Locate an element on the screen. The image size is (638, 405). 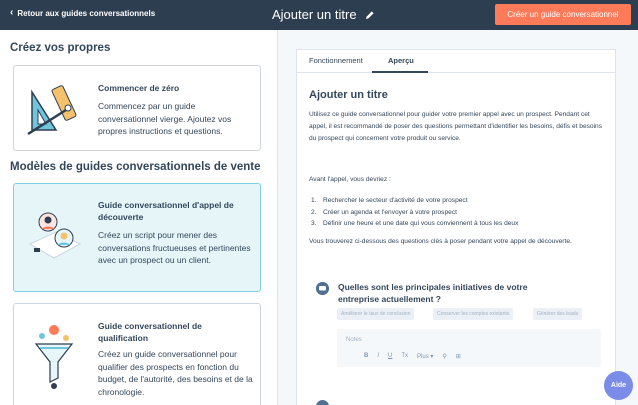
back-link-label: Retour aux guides conversationnels is located at coordinates (86, 13).